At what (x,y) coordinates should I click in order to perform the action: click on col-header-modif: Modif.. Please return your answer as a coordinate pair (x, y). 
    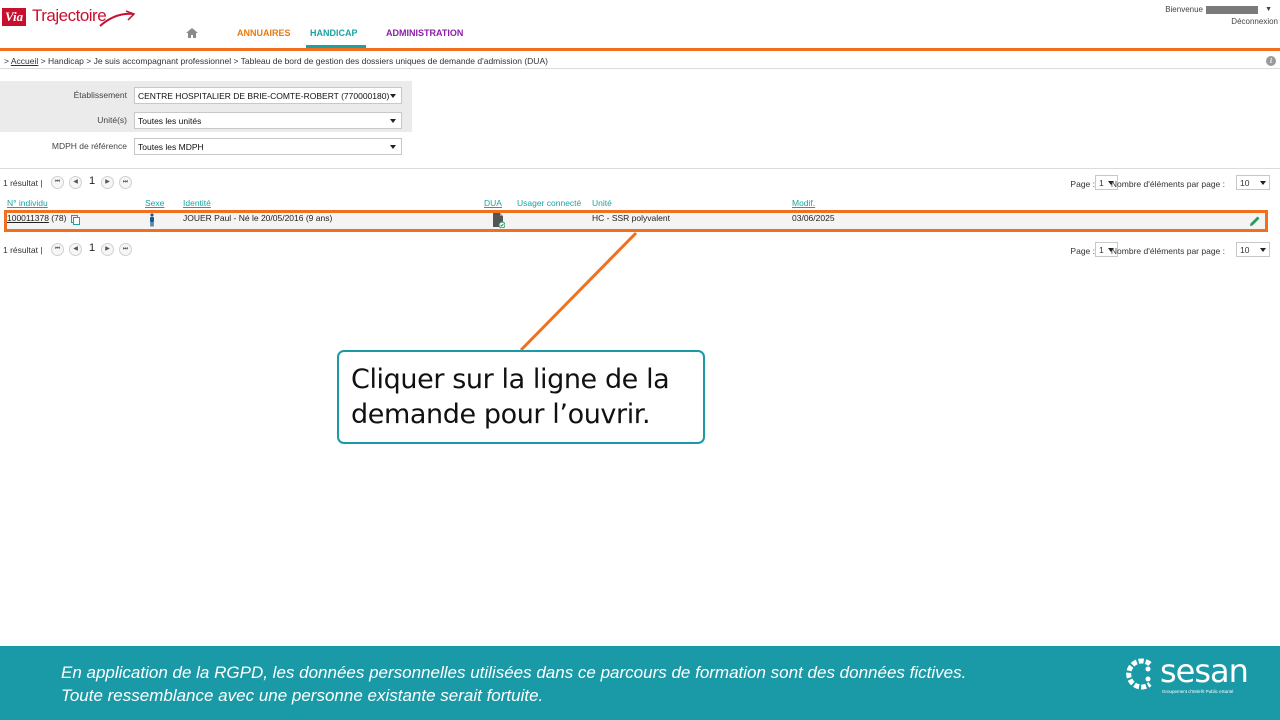
    Looking at the image, I should click on (803, 203).